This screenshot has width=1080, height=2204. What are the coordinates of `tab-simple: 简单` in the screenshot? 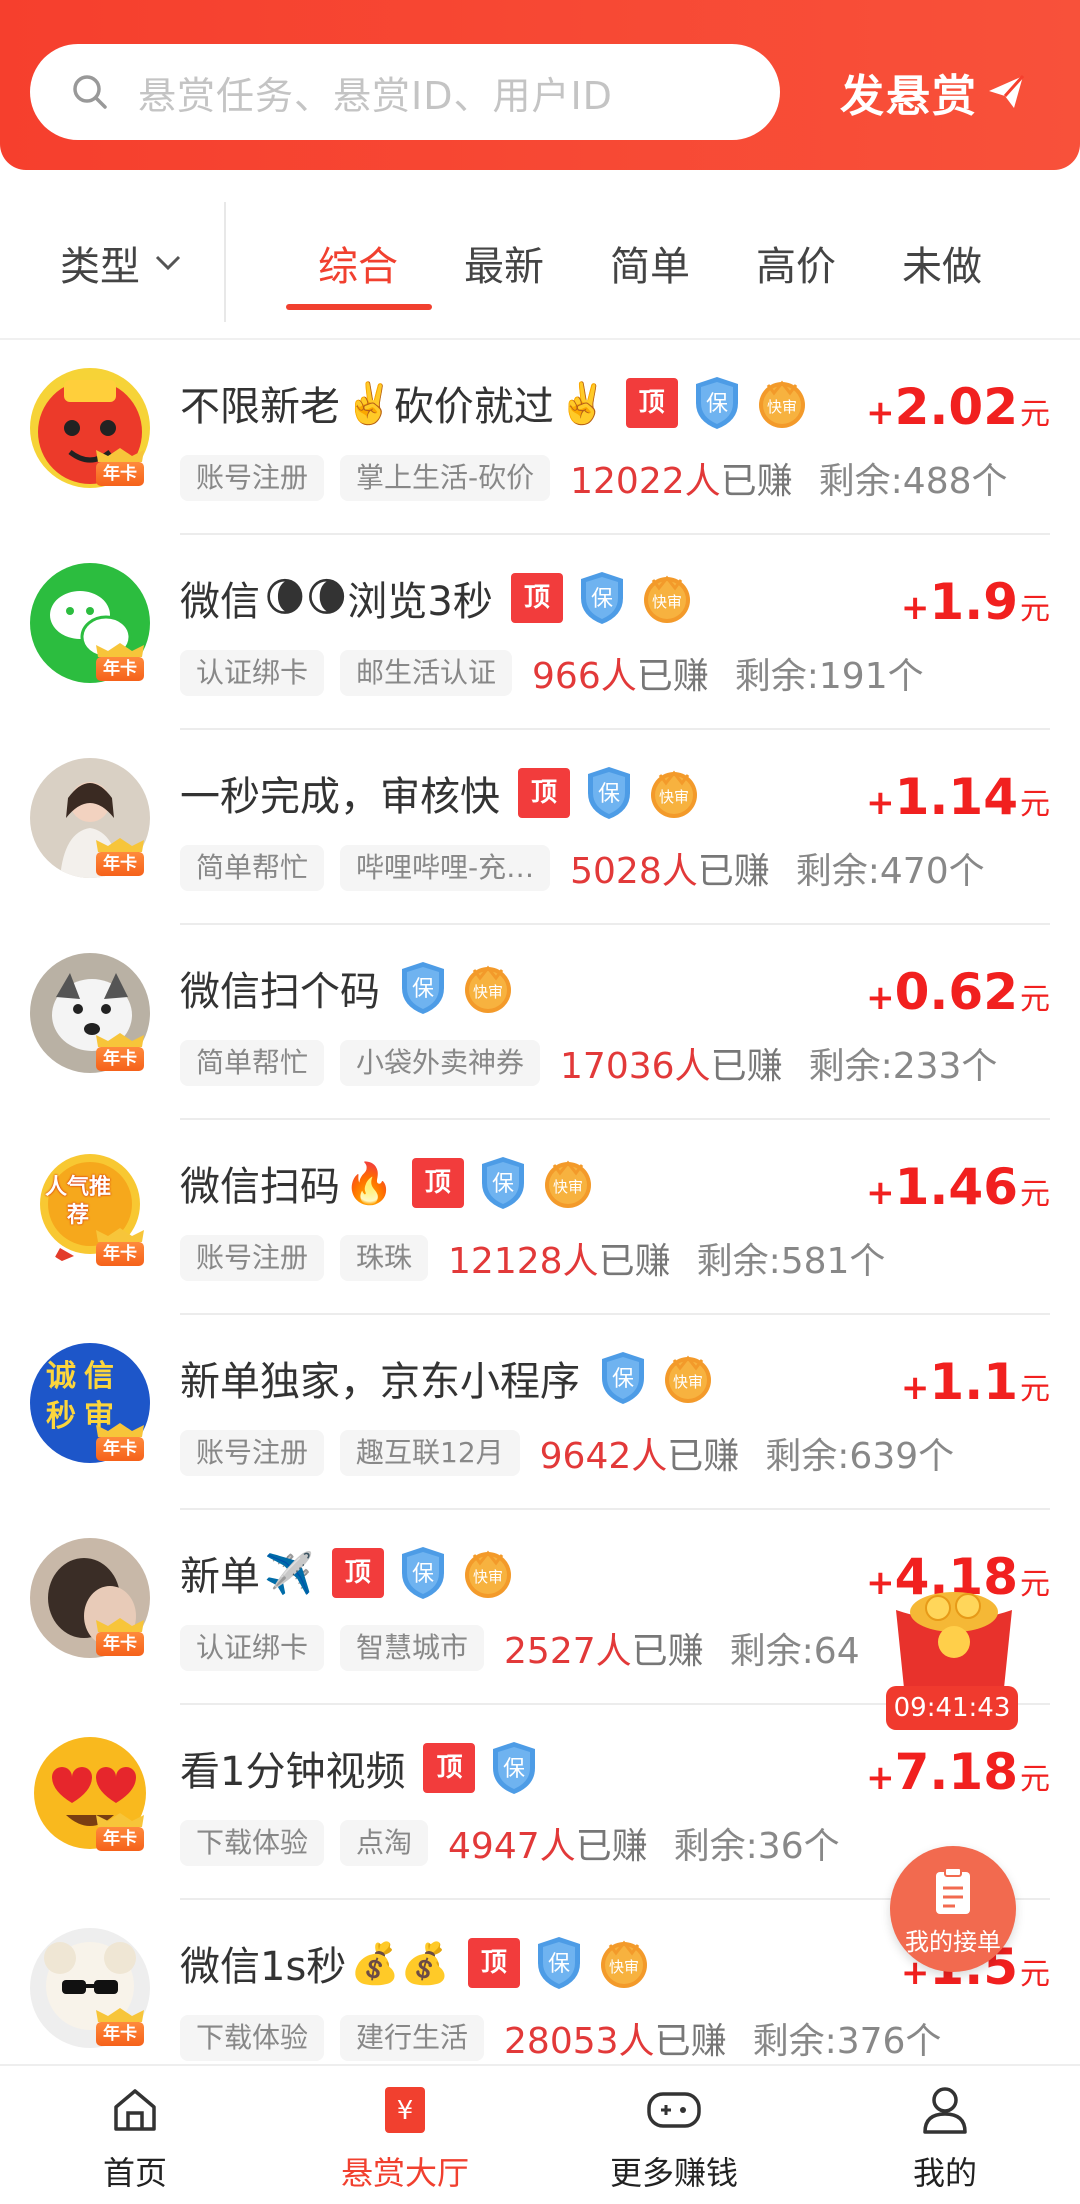 It's located at (650, 263).